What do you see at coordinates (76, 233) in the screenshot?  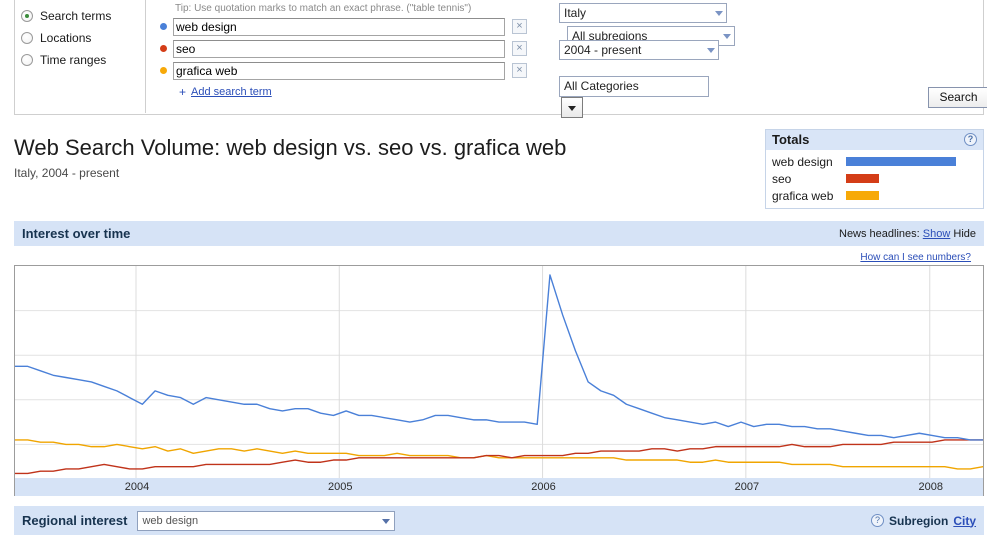 I see `interest-over-time-title: Interest over time` at bounding box center [76, 233].